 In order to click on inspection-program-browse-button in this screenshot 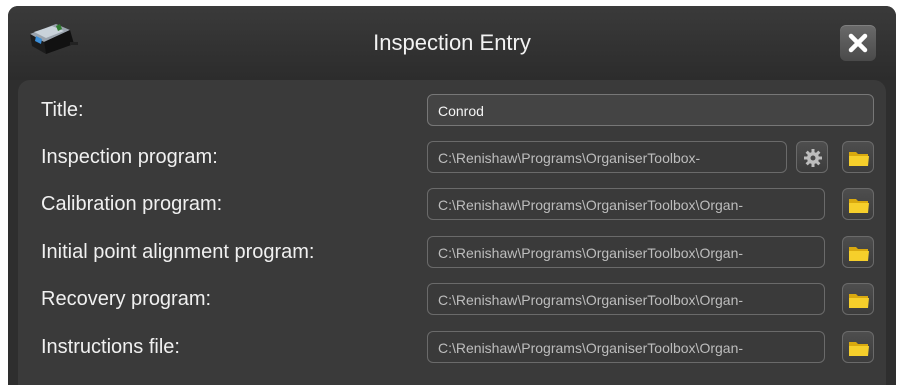, I will do `click(858, 157)`.